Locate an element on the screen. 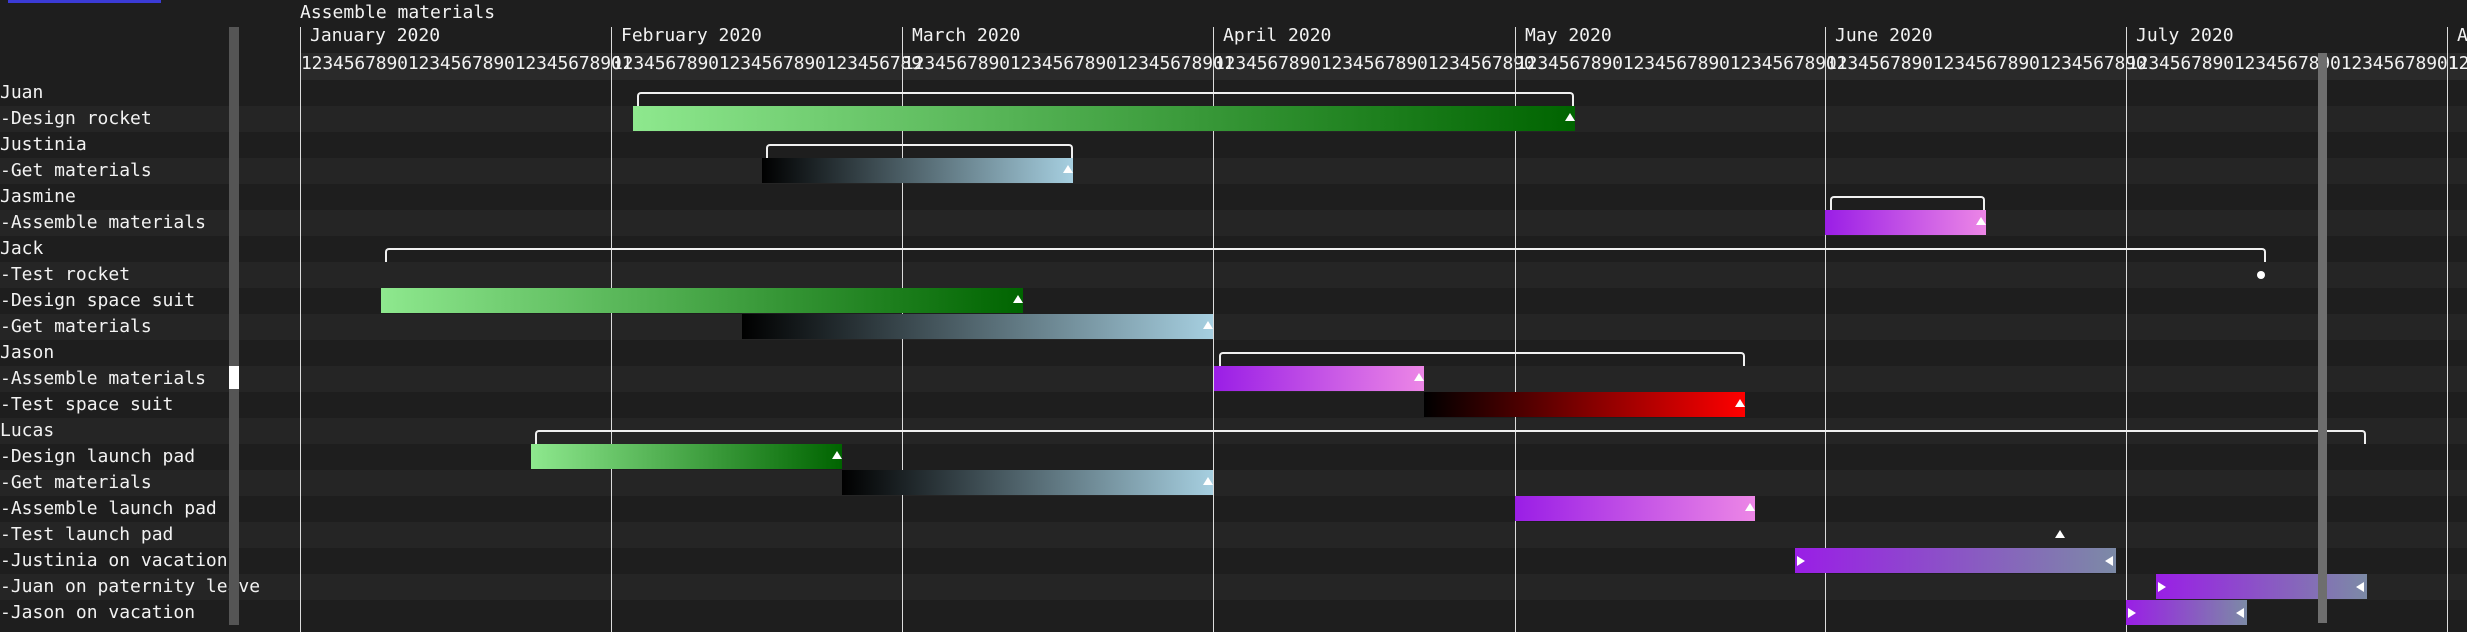 This screenshot has width=2467, height=632. test-task-bar is located at coordinates (1584, 404).